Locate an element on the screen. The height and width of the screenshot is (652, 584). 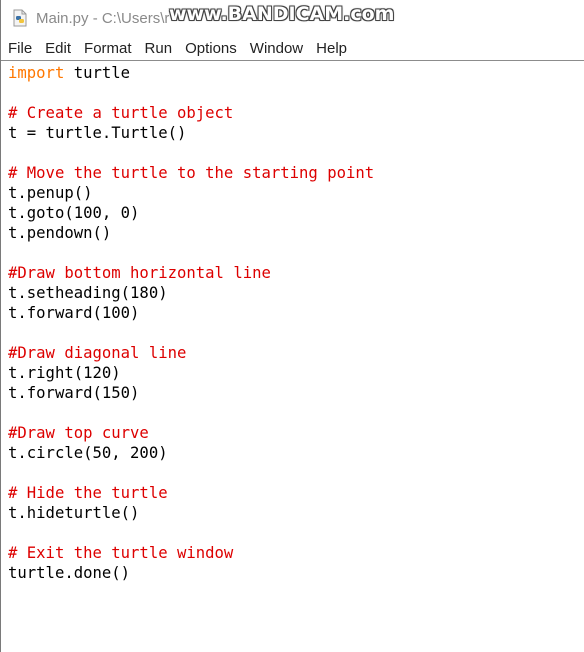
comment-token: # Move the turtle to the starting point is located at coordinates (191, 173).